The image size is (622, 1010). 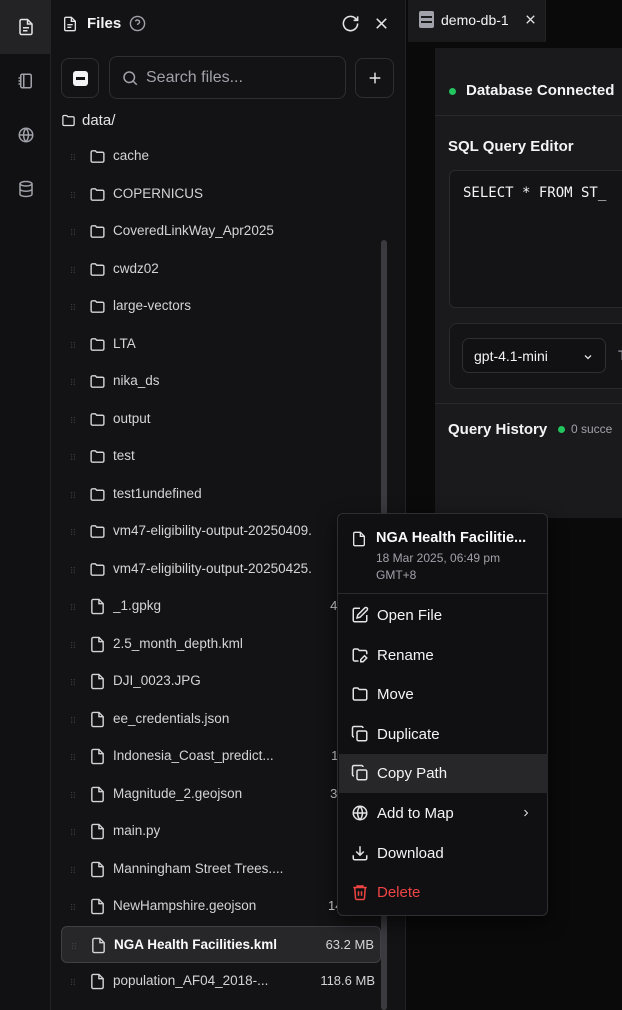 I want to click on file-row: Manningham Street Trees....7.8 M, so click(x=221, y=870).